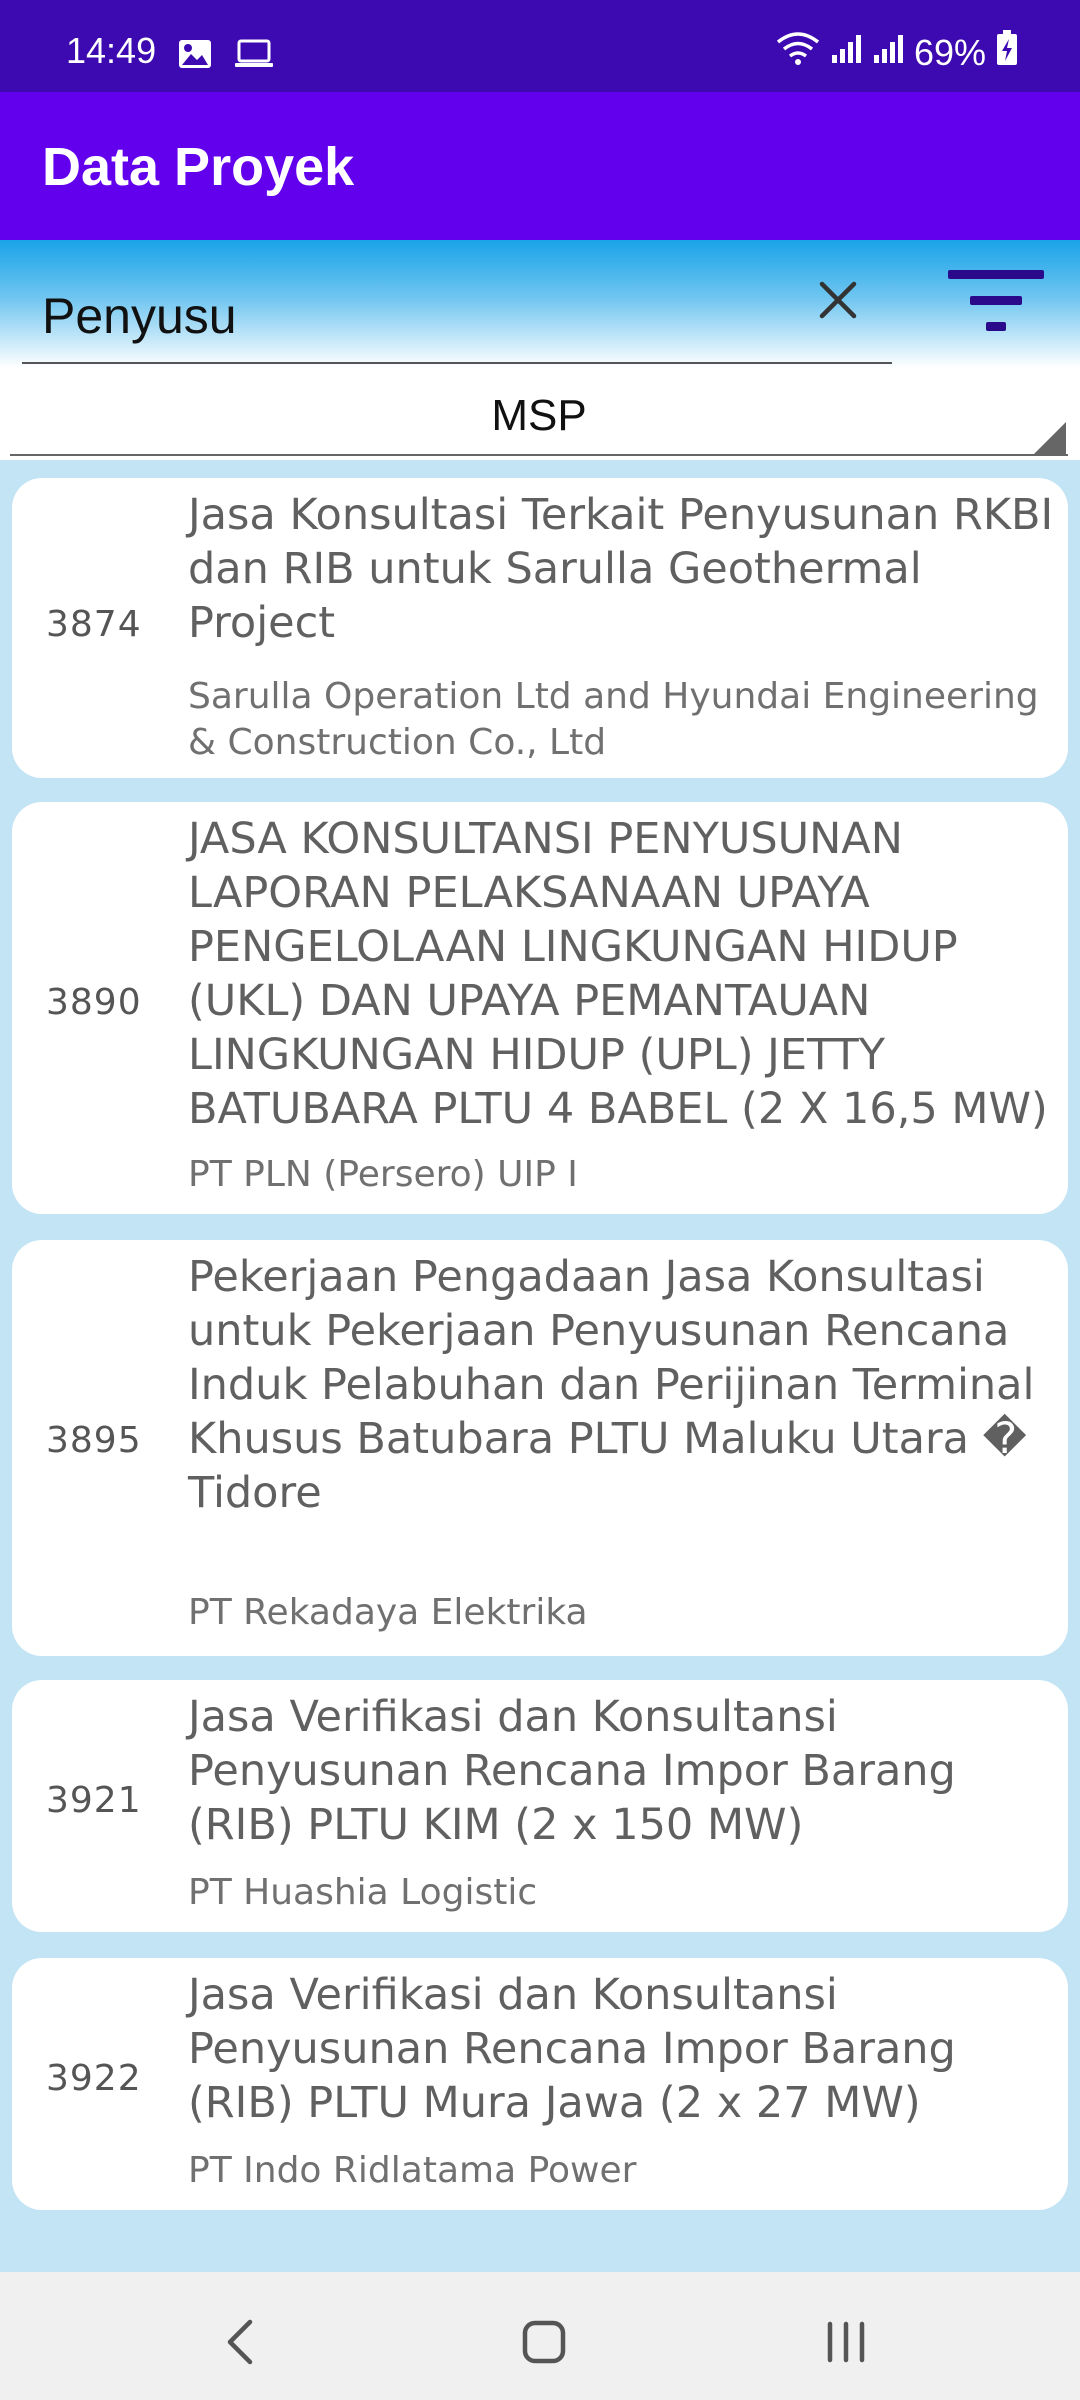  Describe the element at coordinates (94, 1002) in the screenshot. I see `project-id: 3890` at that location.